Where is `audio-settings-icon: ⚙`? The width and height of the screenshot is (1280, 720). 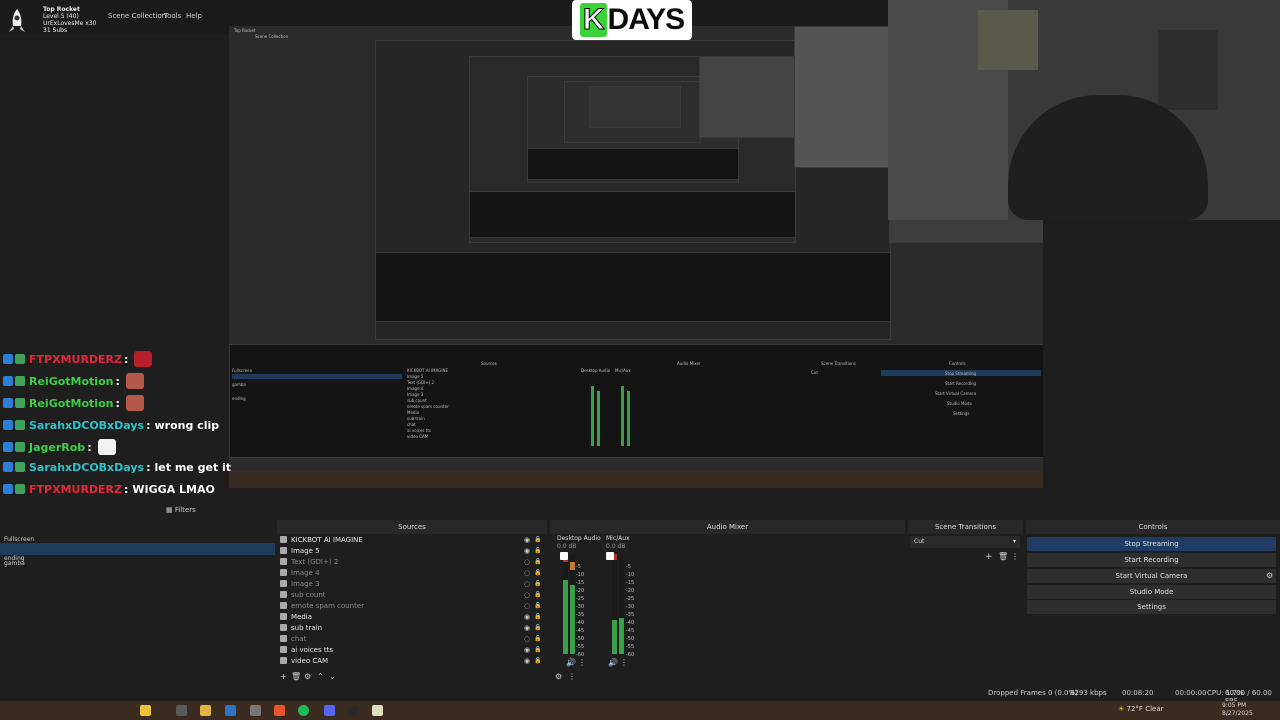
audio-settings-icon: ⚙ is located at coordinates (558, 676).